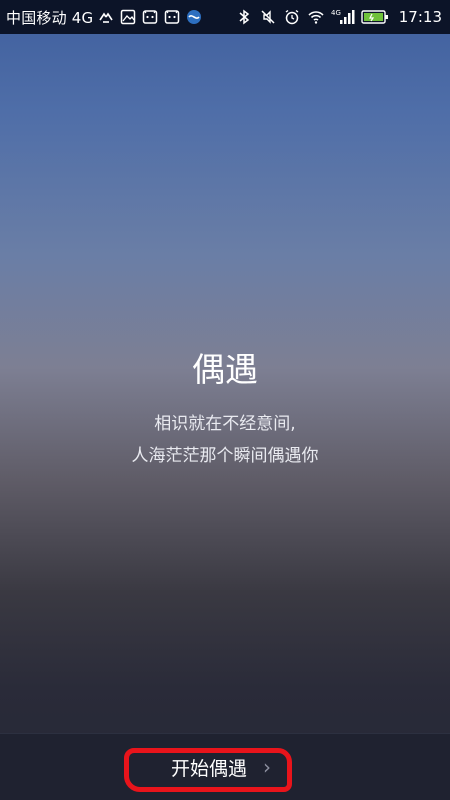  What do you see at coordinates (225, 369) in the screenshot?
I see `page-title: 偶遇` at bounding box center [225, 369].